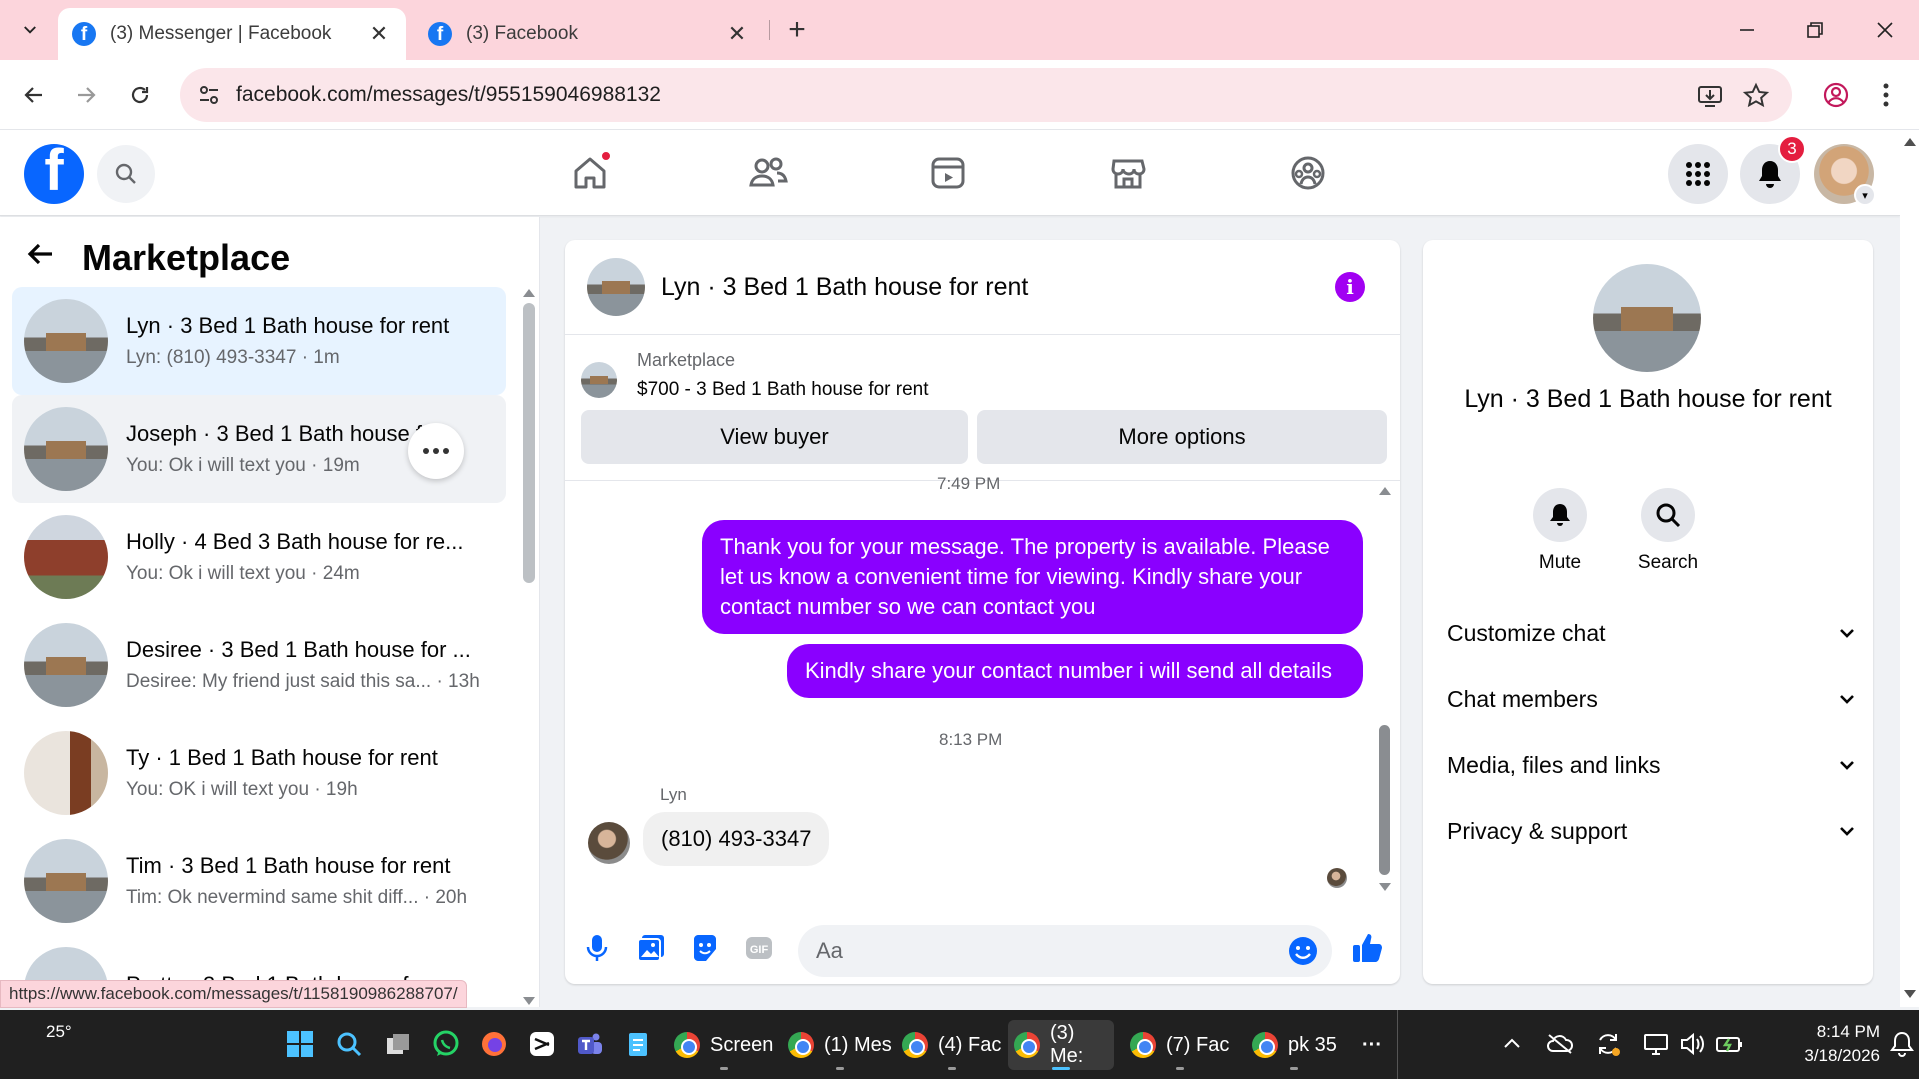 The width and height of the screenshot is (1919, 1079). What do you see at coordinates (1698, 174) in the screenshot?
I see `menu-button` at bounding box center [1698, 174].